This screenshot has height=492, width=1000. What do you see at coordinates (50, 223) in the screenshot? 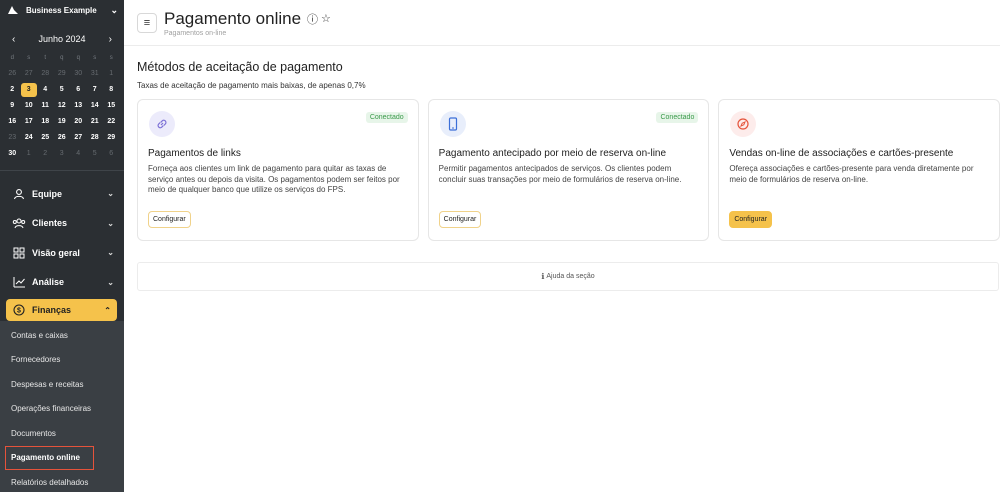
I see `sidebar-item-label: Clientes` at bounding box center [50, 223].